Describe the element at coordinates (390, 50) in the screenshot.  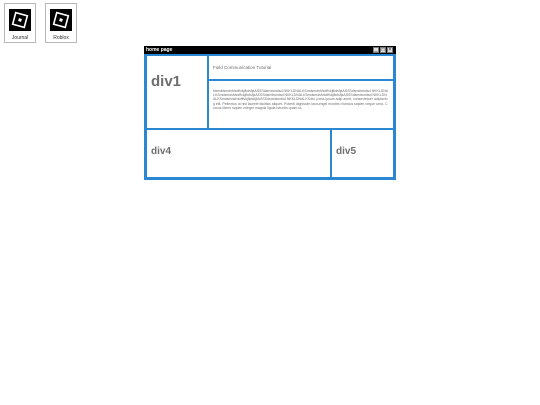
I see `close-button: ×` at that location.